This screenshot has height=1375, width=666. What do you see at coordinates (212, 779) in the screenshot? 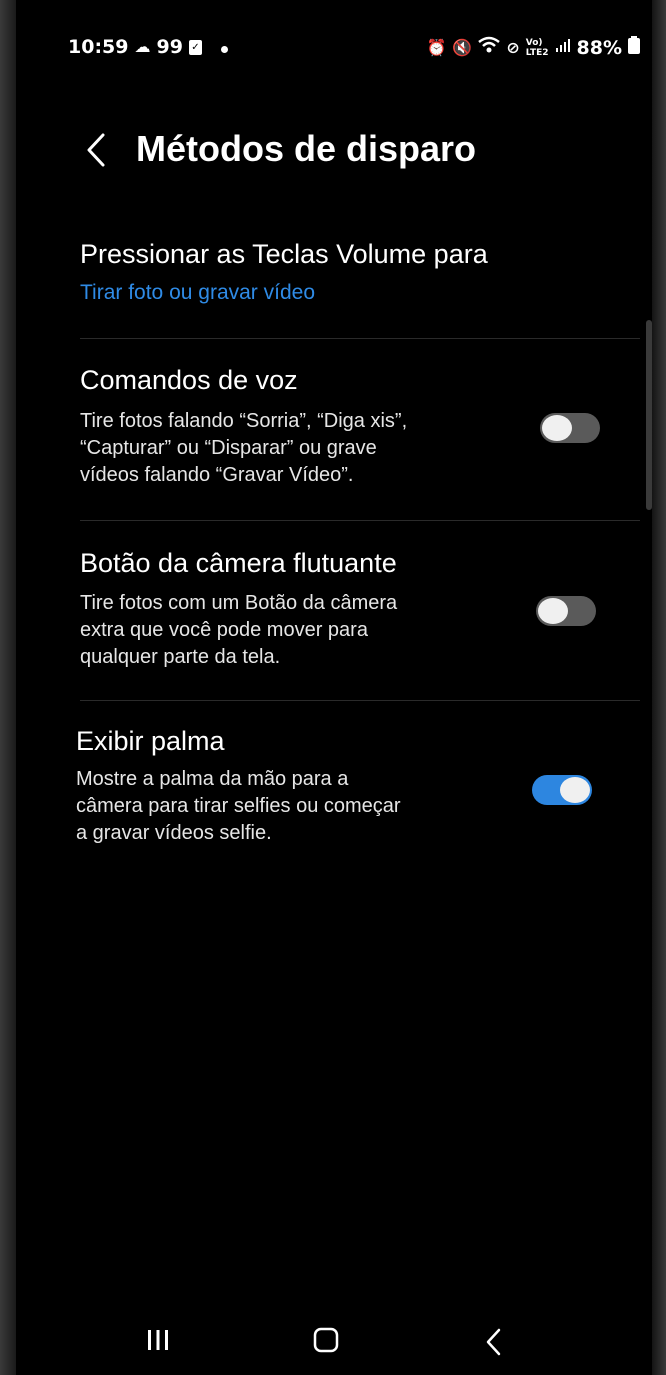
I see `description-line: Mostre a palma da mão para a` at bounding box center [212, 779].